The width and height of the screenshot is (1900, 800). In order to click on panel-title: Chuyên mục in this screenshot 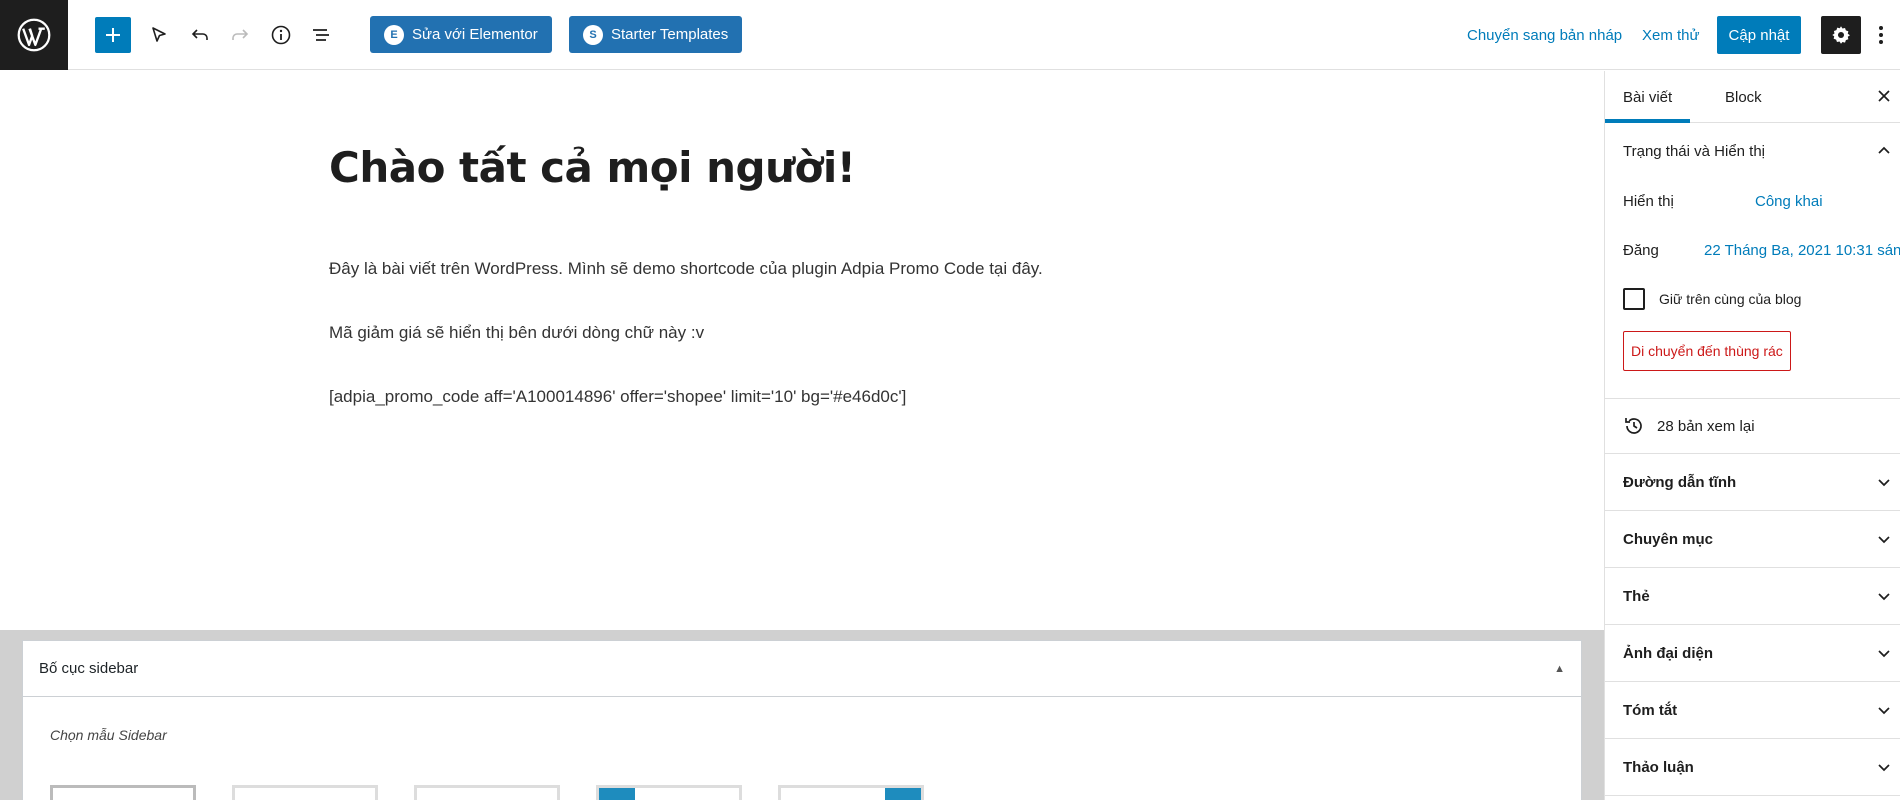, I will do `click(1668, 539)`.